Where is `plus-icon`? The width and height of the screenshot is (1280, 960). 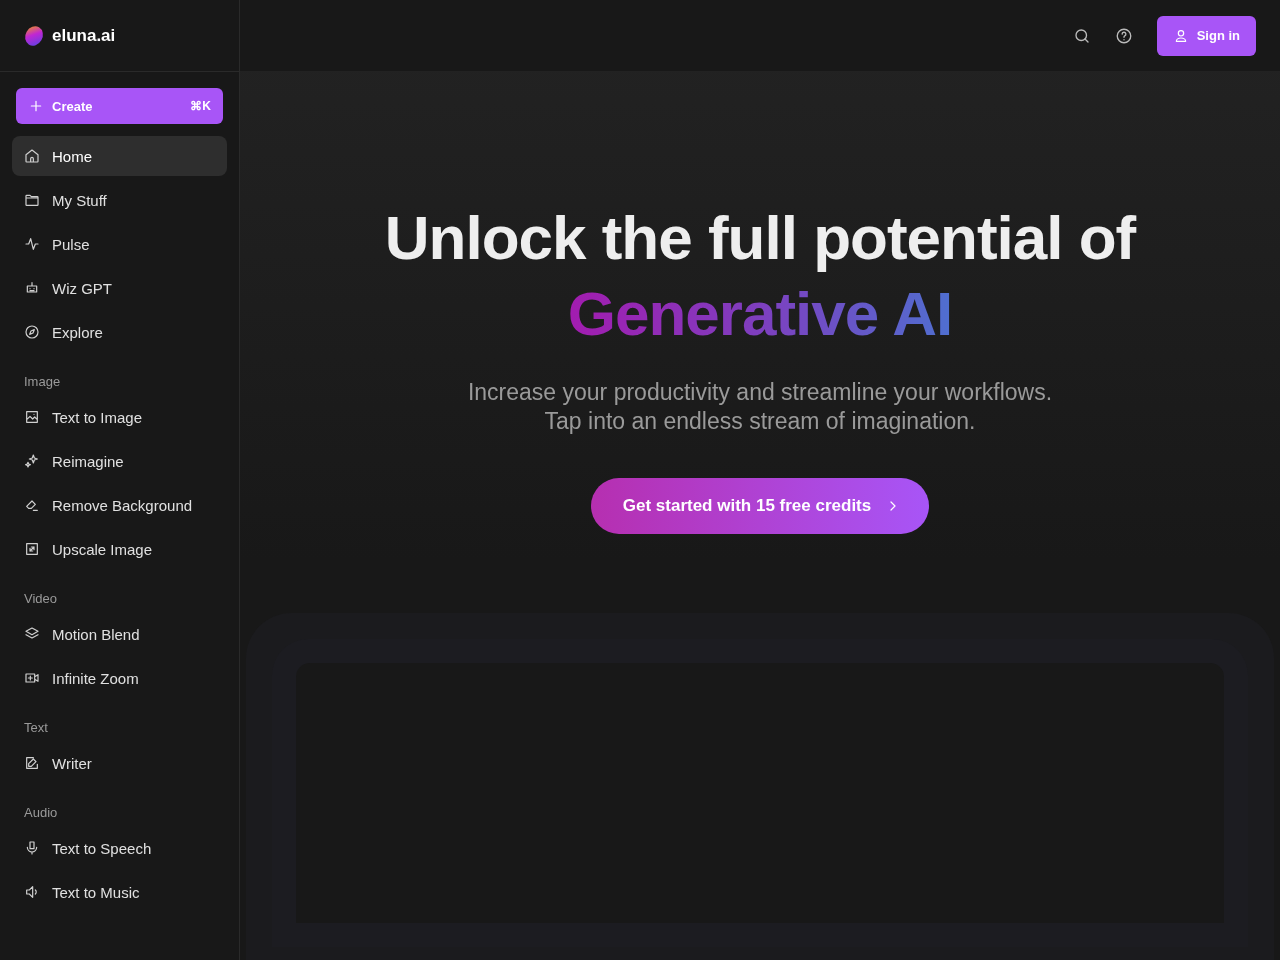
plus-icon is located at coordinates (36, 106).